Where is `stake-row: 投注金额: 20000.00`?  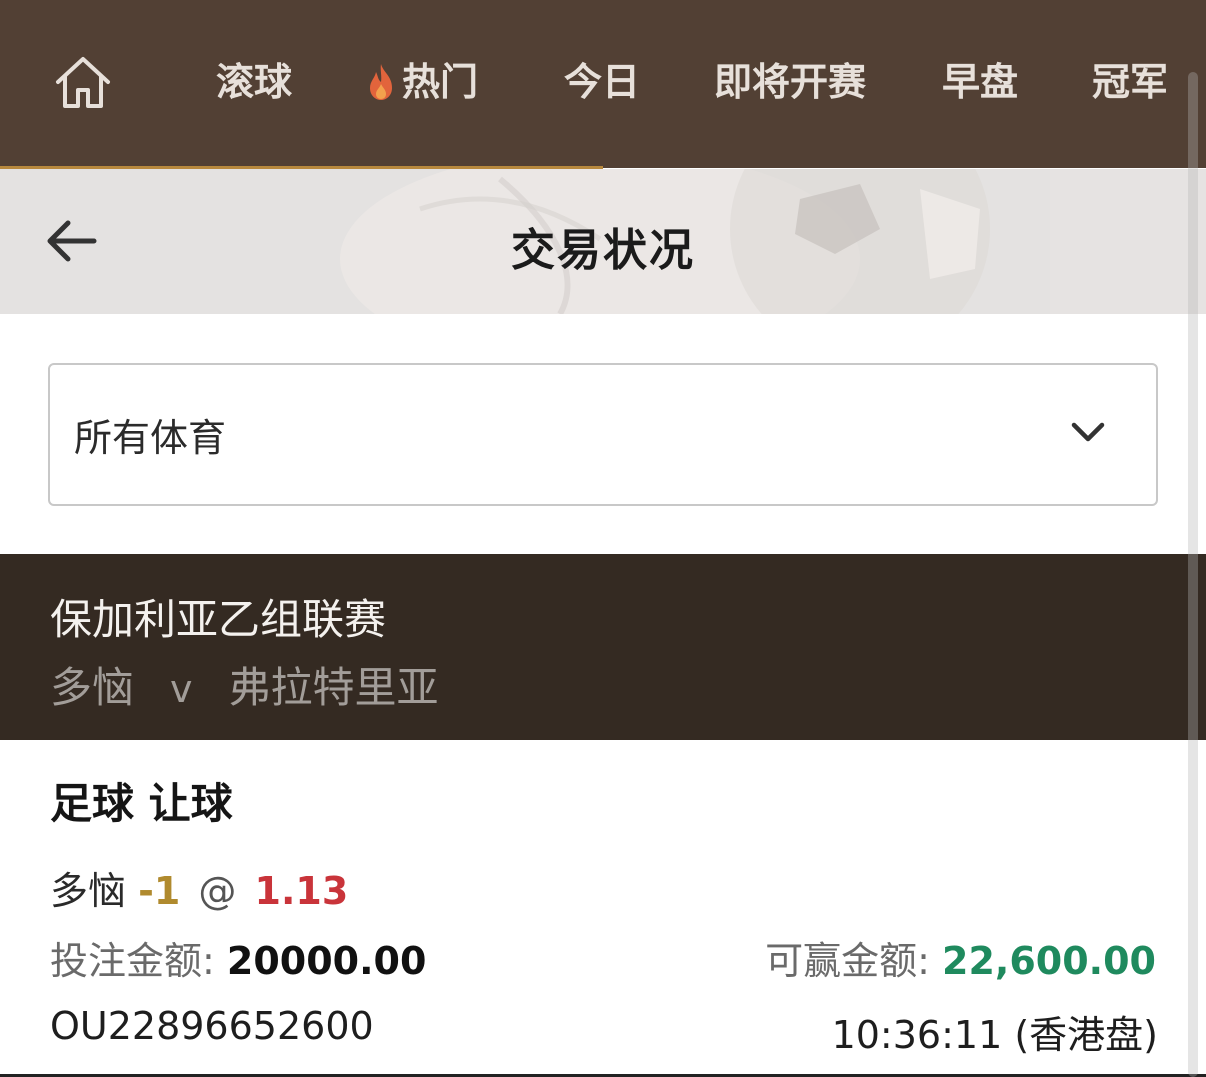
stake-row: 投注金额: 20000.00 is located at coordinates (238, 957).